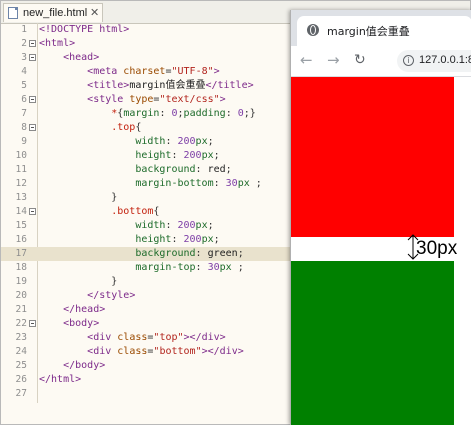  I want to click on code-text: </head>, so click(72, 310).